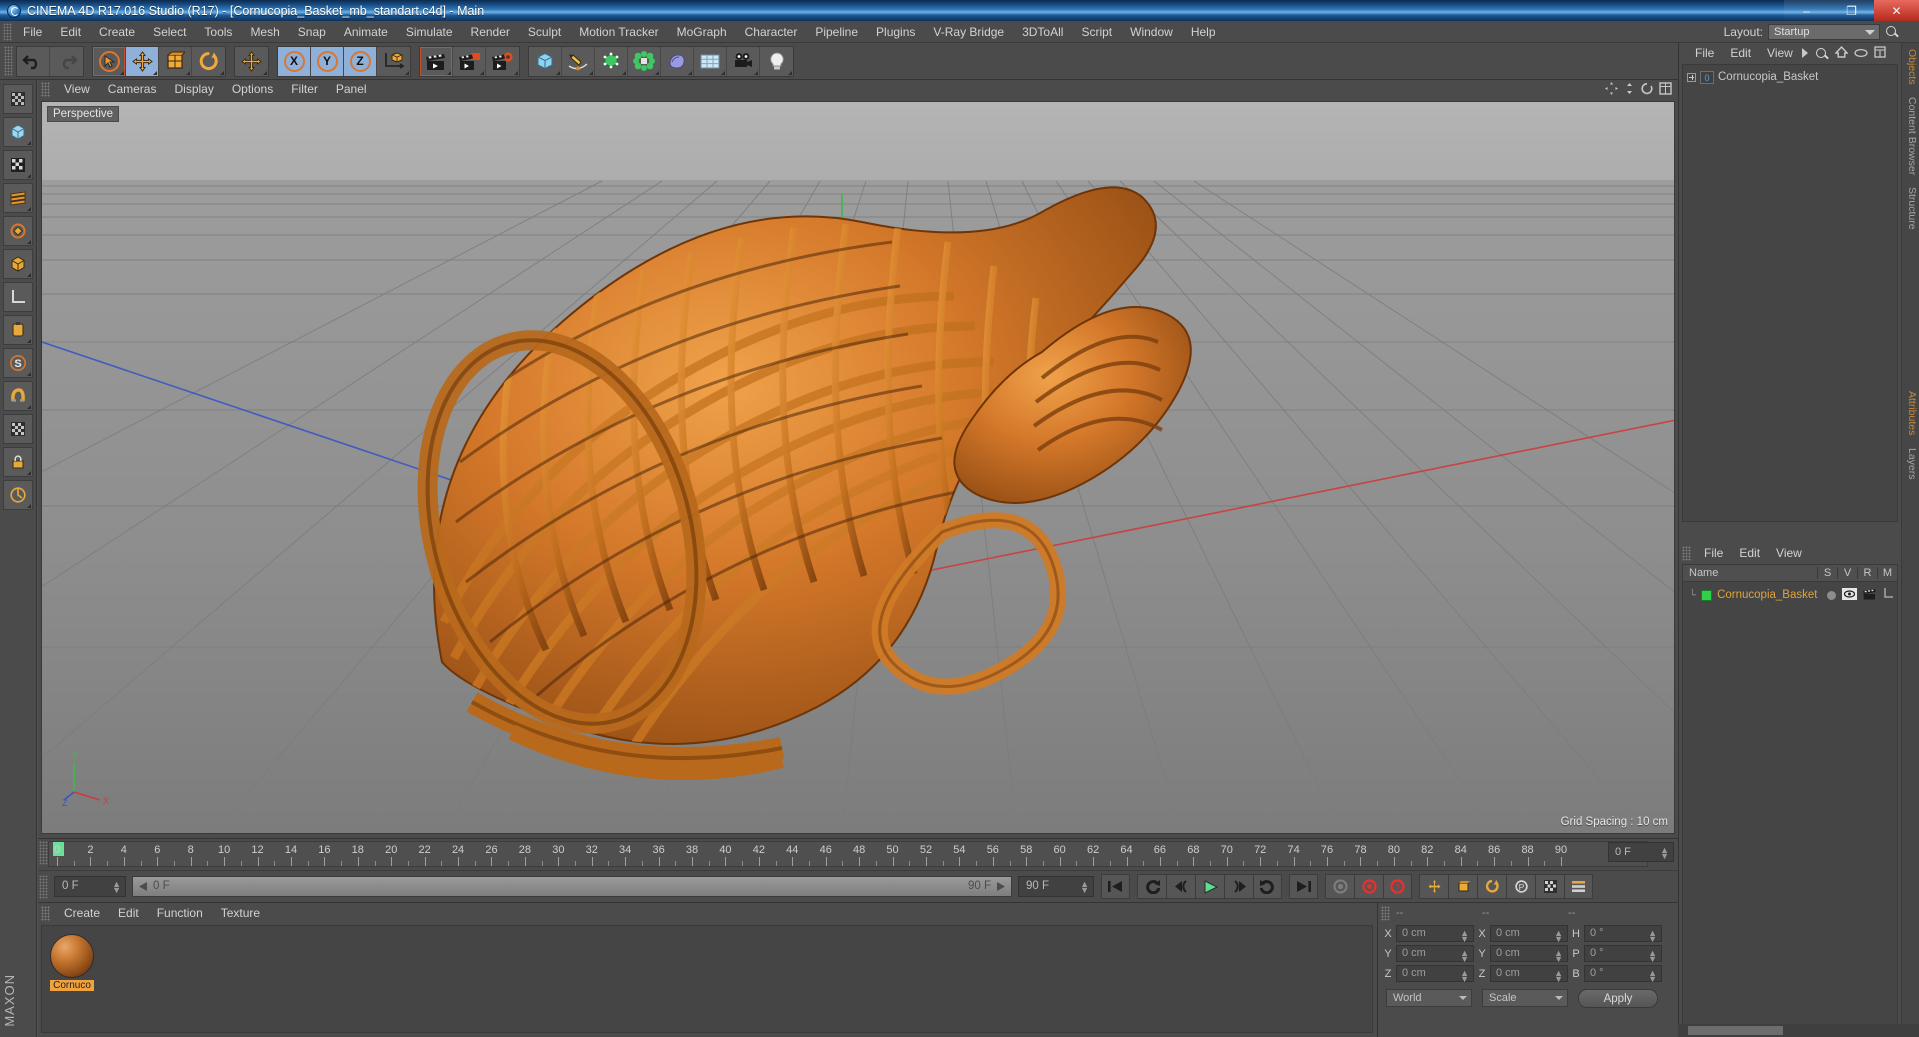  What do you see at coordinates (218, 32) in the screenshot?
I see `menu-tools: Tools` at bounding box center [218, 32].